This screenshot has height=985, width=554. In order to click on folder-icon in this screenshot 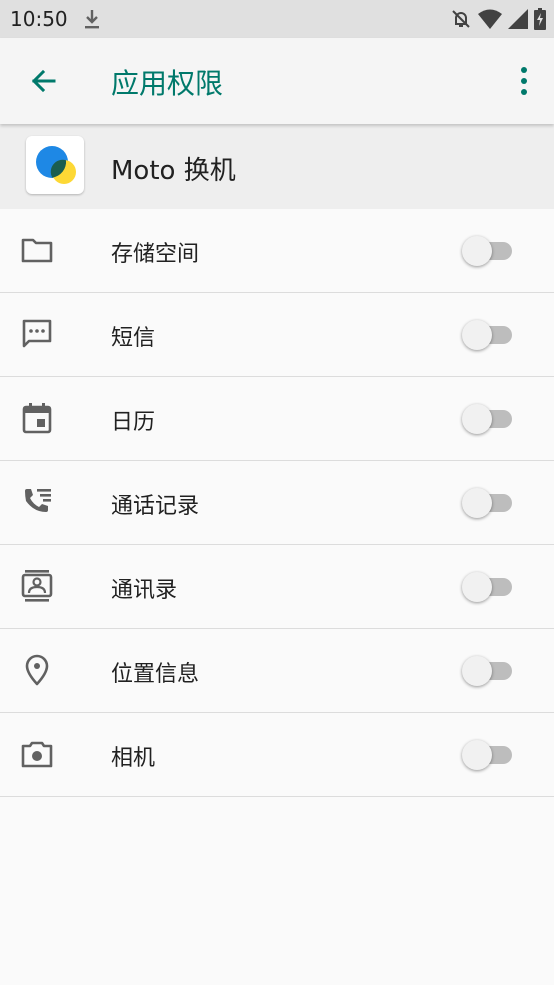, I will do `click(37, 250)`.